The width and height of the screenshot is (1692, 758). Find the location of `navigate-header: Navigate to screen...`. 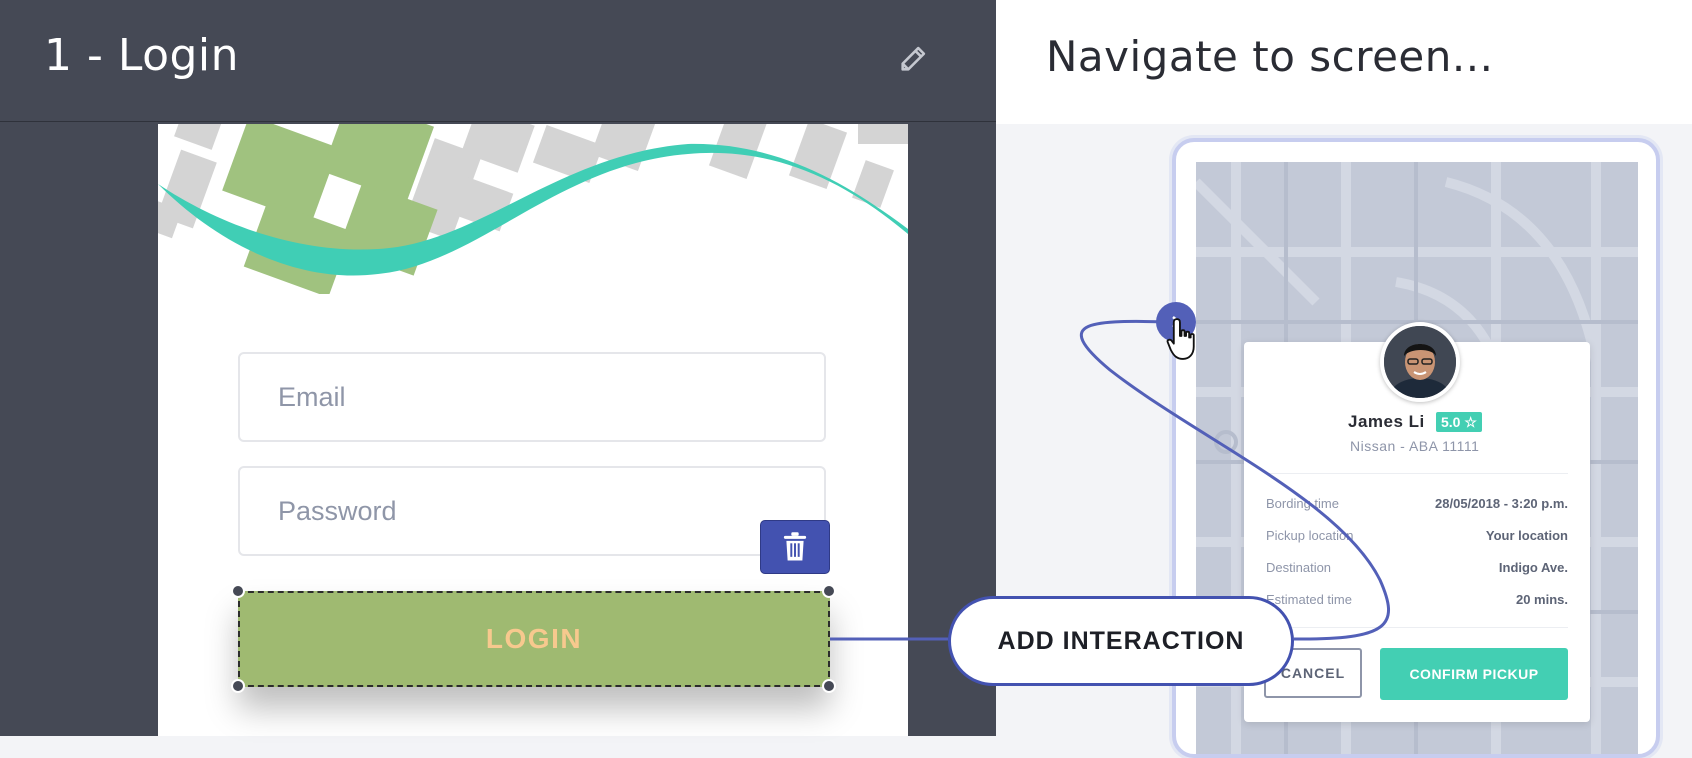

navigate-header: Navigate to screen... is located at coordinates (1344, 62).